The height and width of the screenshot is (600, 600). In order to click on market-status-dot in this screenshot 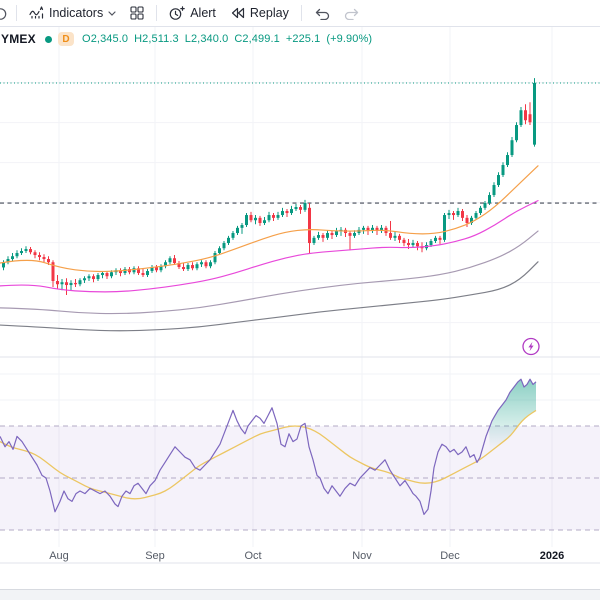, I will do `click(48, 39)`.